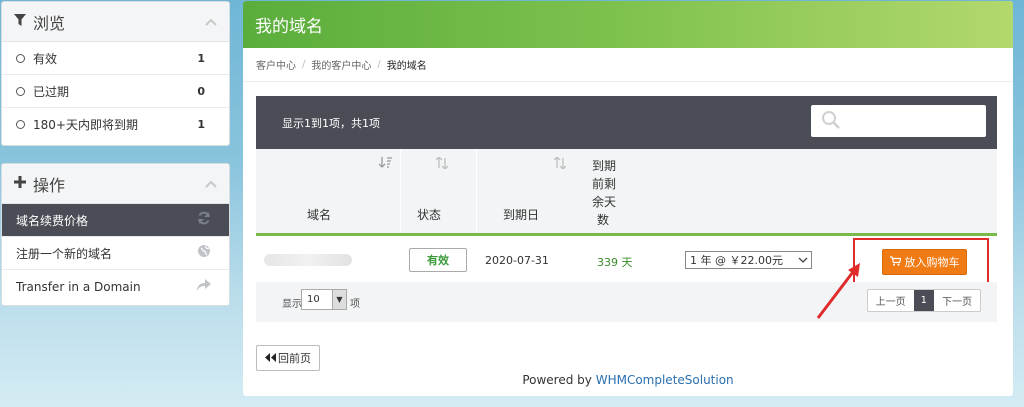  I want to click on col-renew, so click(822, 191).